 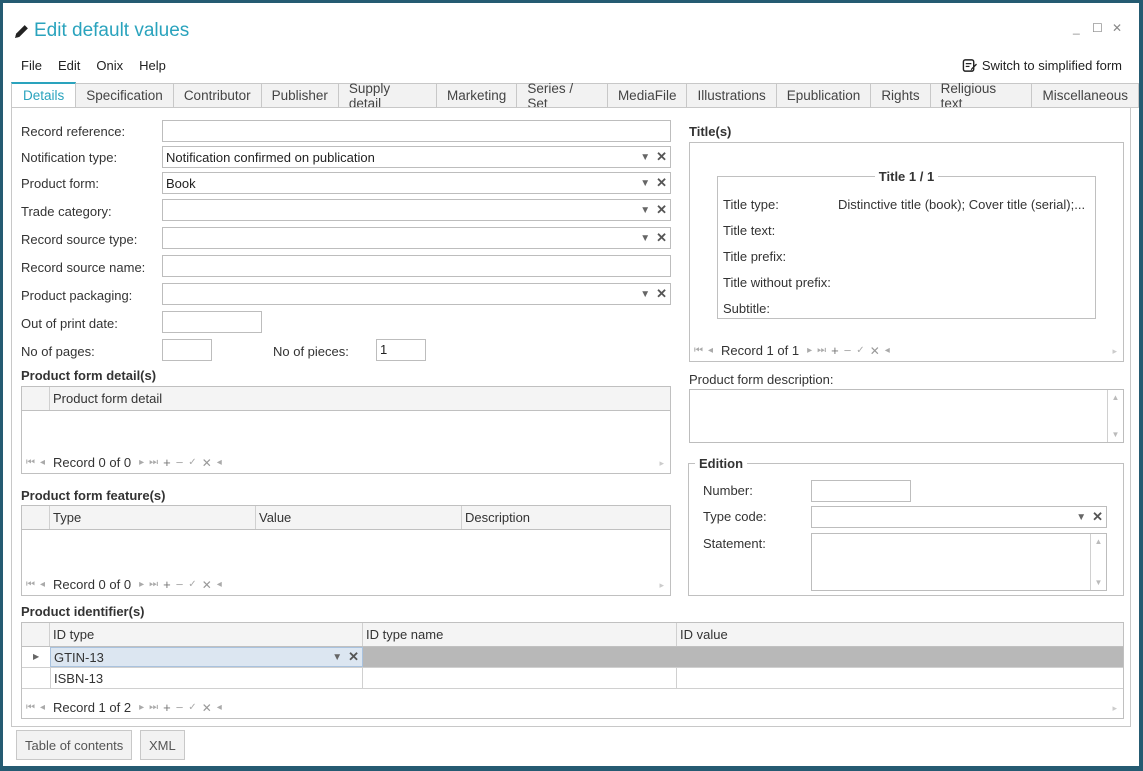 What do you see at coordinates (477, 95) in the screenshot?
I see `tab-marketing: Marketing` at bounding box center [477, 95].